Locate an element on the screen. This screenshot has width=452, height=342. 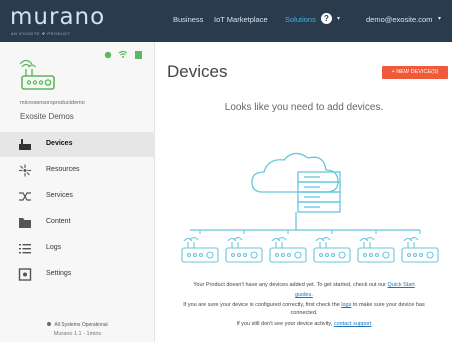
sidebar-item-label: Devices is located at coordinates (59, 143).